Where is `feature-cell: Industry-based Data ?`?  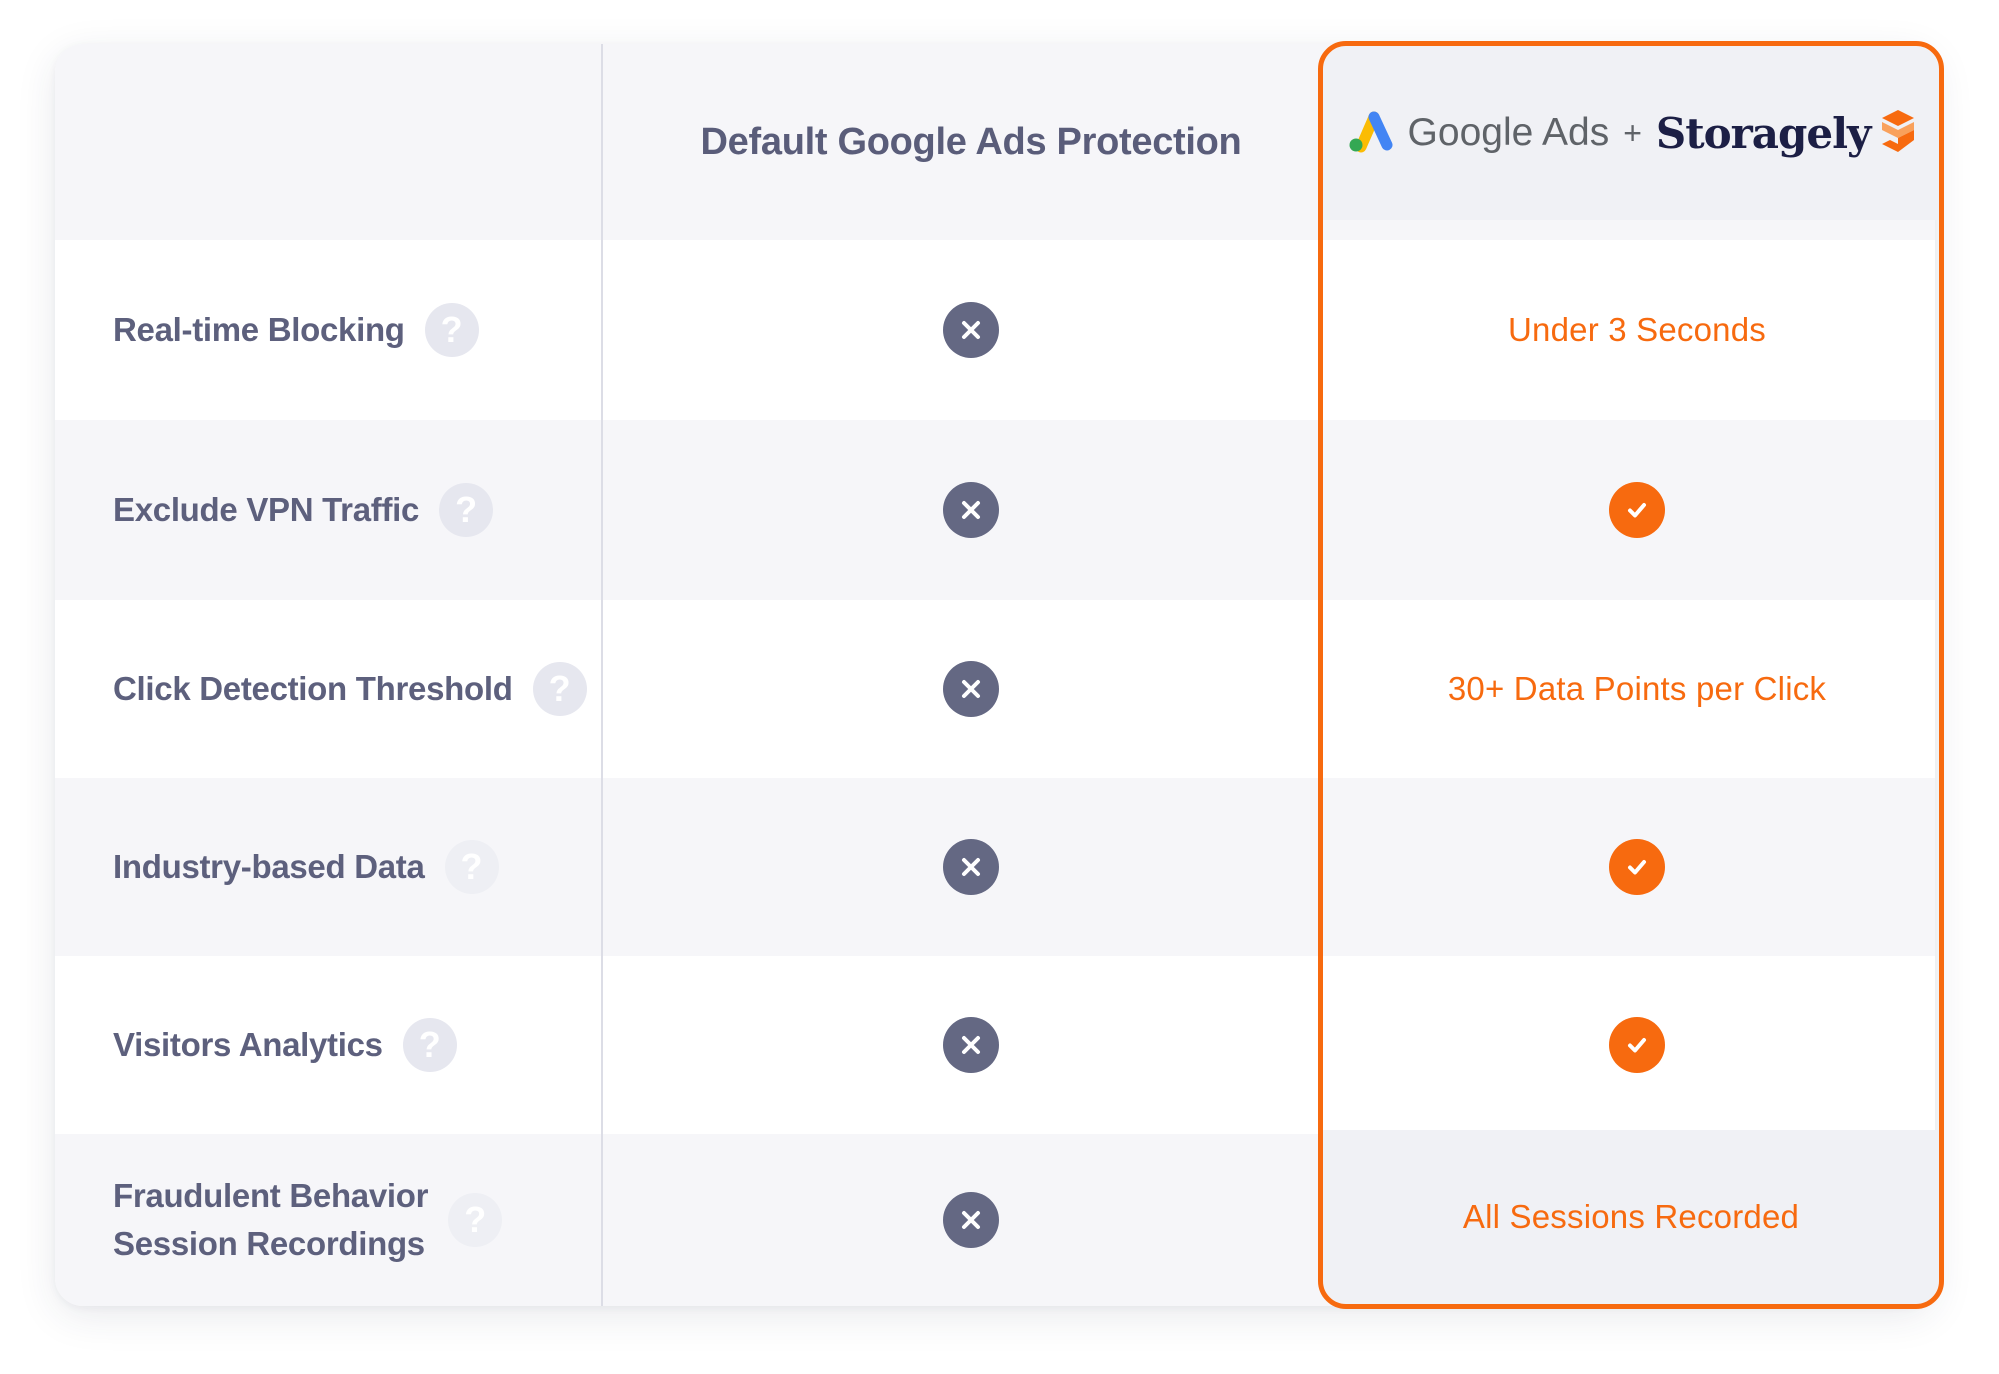 feature-cell: Industry-based Data ? is located at coordinates (329, 867).